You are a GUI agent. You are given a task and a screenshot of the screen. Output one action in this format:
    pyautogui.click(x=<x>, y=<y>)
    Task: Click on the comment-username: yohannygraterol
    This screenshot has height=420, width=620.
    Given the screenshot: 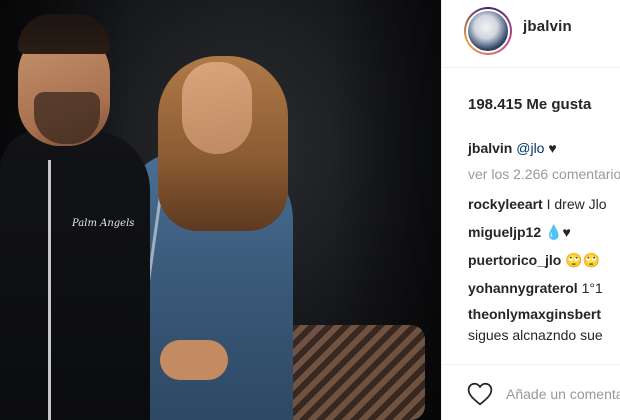 What is the action you would take?
    pyautogui.click(x=523, y=288)
    